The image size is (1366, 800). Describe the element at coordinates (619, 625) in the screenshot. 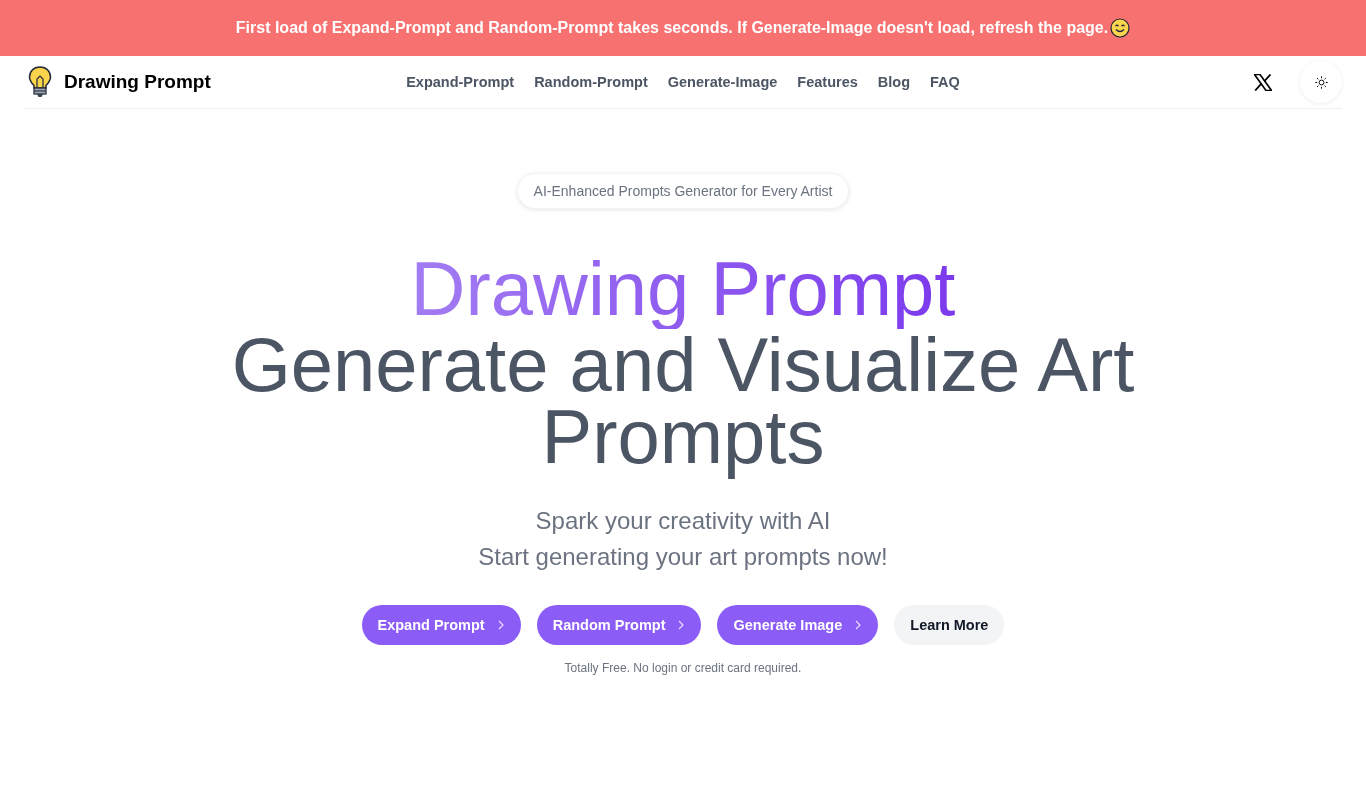

I see `primary-button: Random Prompt` at that location.